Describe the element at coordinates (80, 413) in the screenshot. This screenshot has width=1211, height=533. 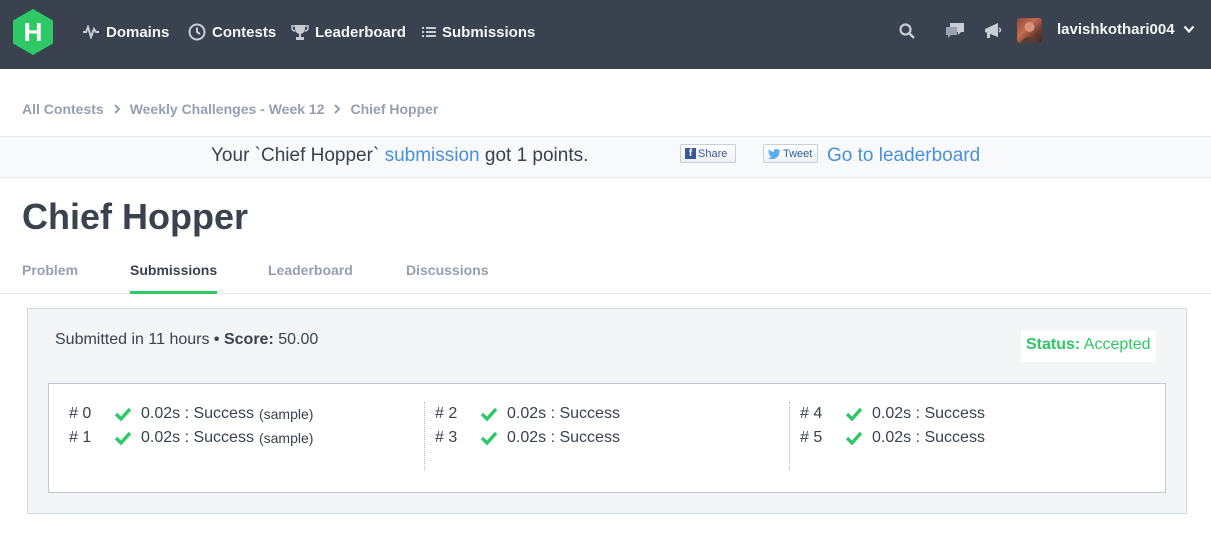
I see `testcase-number: # 0` at that location.